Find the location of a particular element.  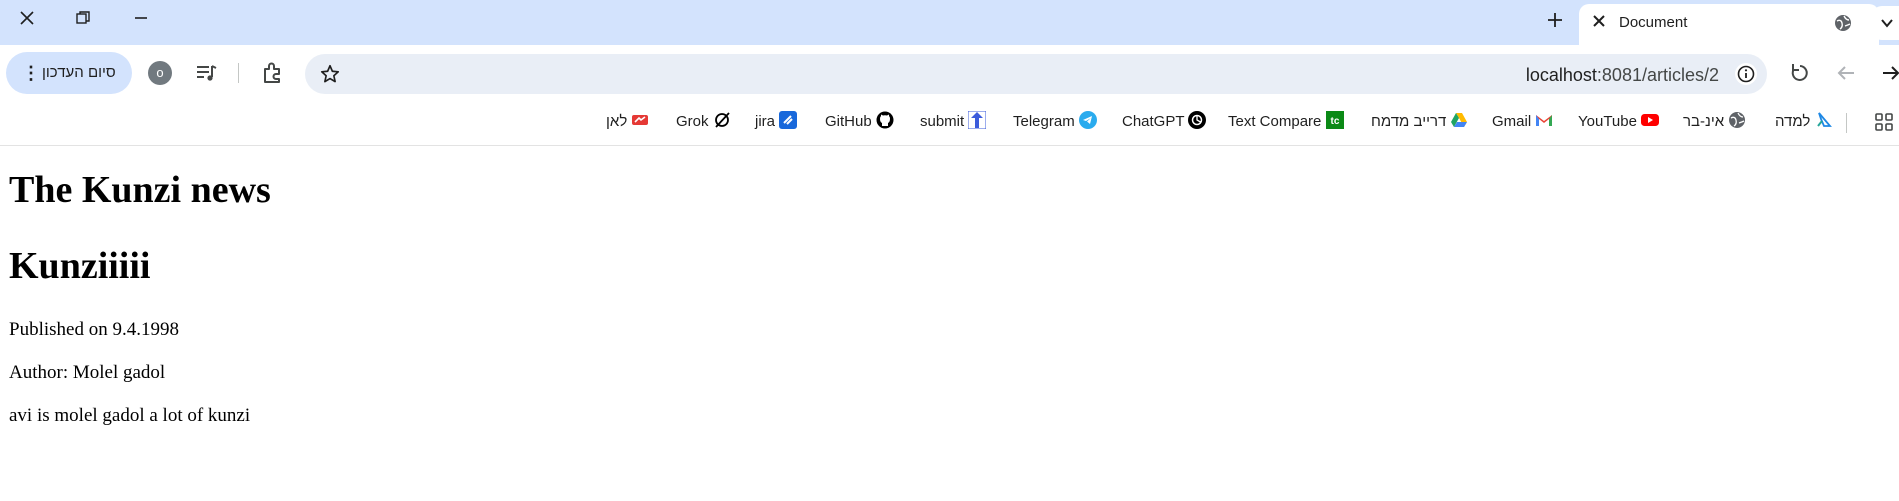

bookmark-label: jira is located at coordinates (765, 121).